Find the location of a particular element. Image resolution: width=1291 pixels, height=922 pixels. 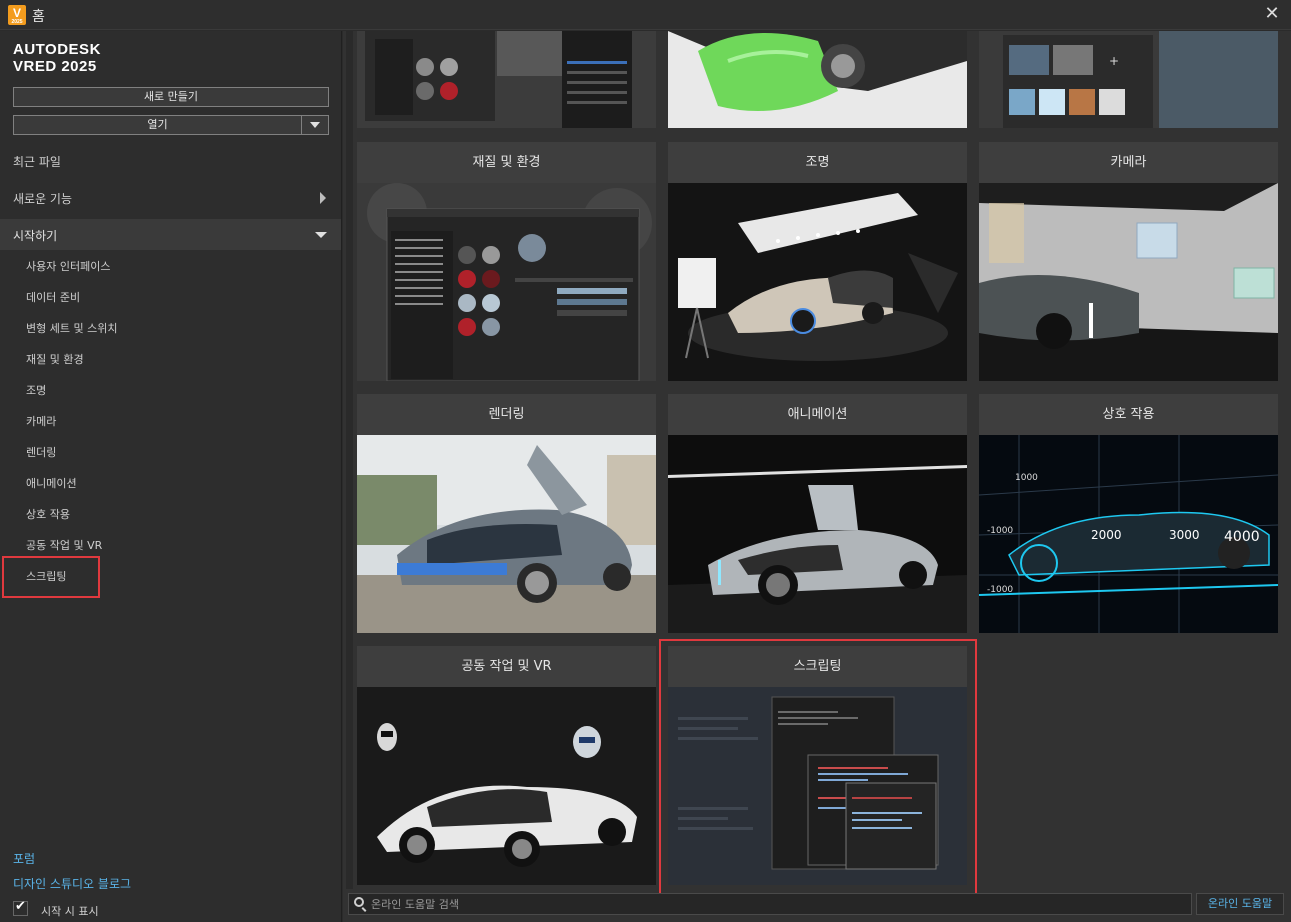

tile-caption: 카메라 is located at coordinates (1128, 162).